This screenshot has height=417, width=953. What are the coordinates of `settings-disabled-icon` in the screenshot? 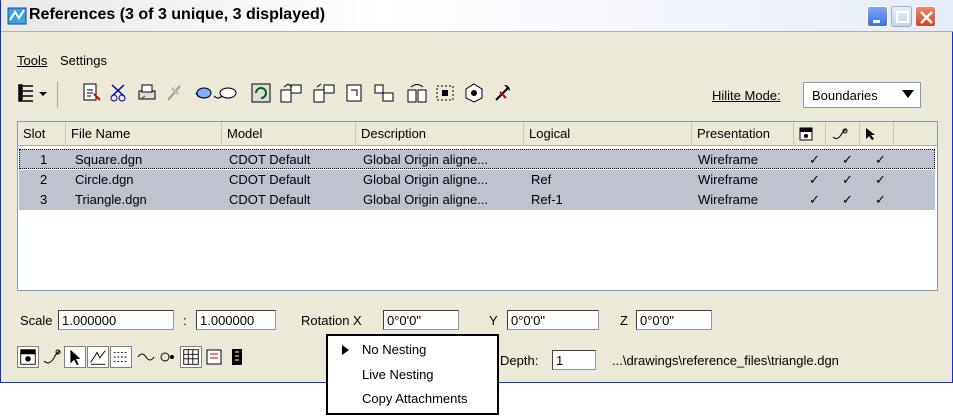 It's located at (175, 93).